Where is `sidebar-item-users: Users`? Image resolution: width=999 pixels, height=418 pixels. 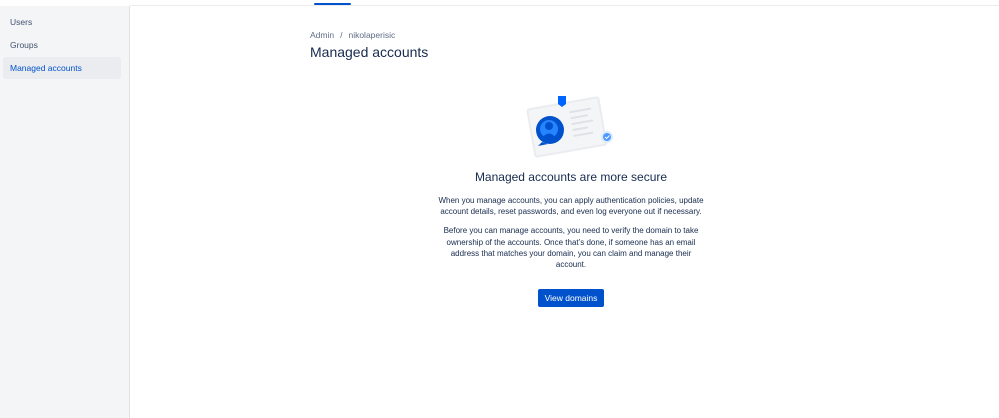 sidebar-item-users: Users is located at coordinates (62, 22).